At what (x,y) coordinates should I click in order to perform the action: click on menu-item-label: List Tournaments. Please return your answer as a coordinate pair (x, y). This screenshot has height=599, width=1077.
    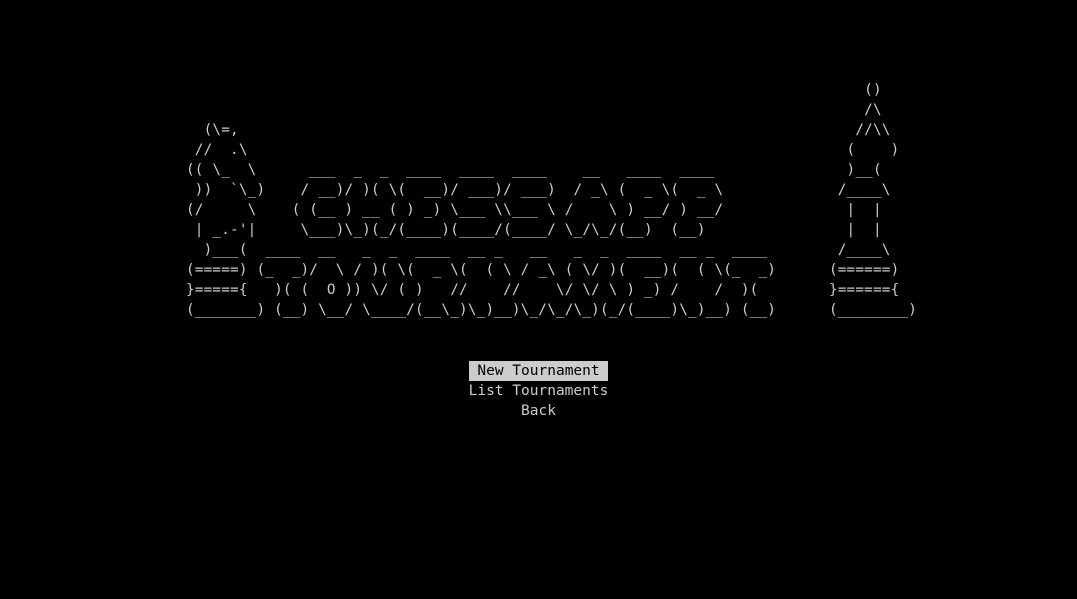
    Looking at the image, I should click on (538, 391).